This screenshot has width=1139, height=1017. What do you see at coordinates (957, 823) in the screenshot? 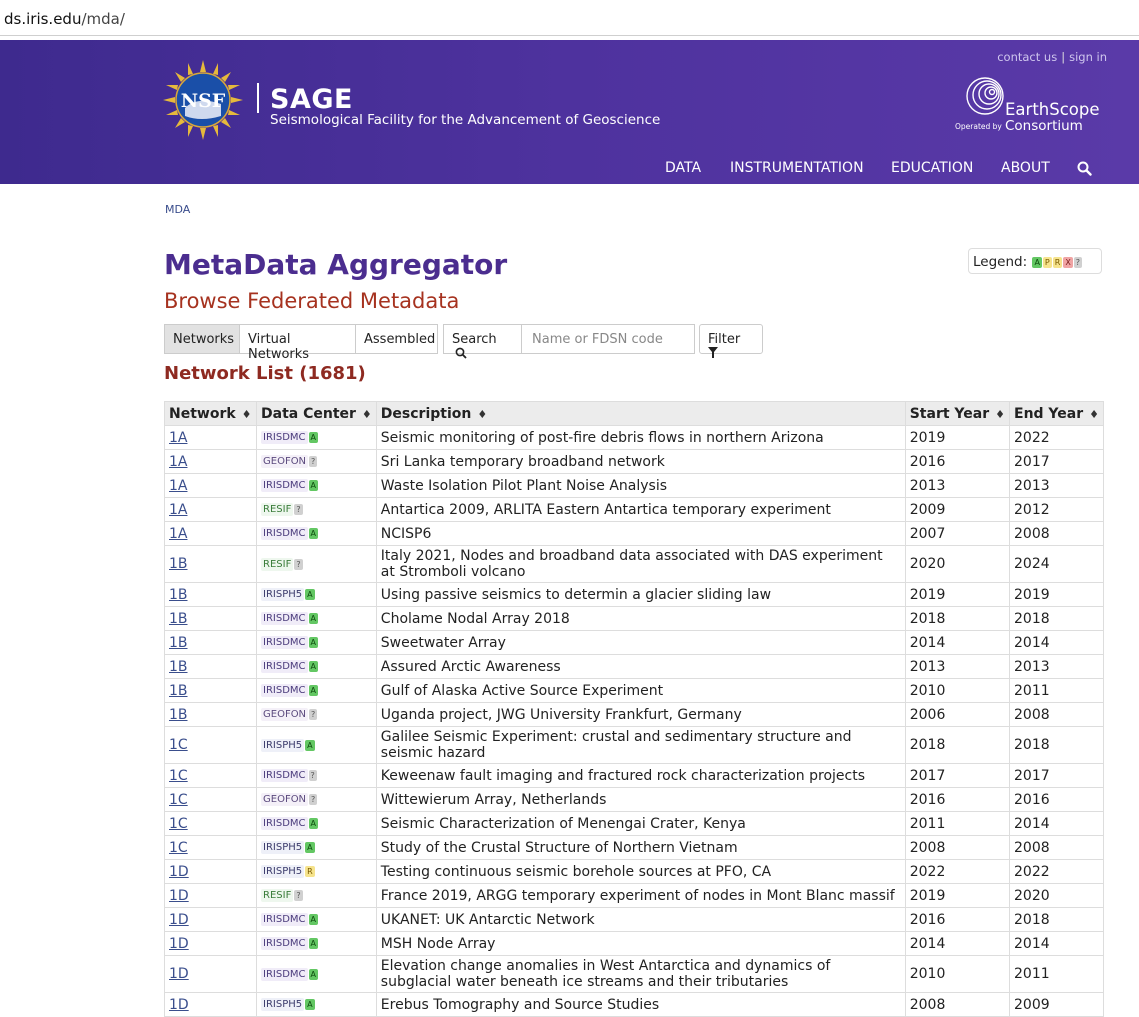
I see `start-year-cell: 2011` at bounding box center [957, 823].